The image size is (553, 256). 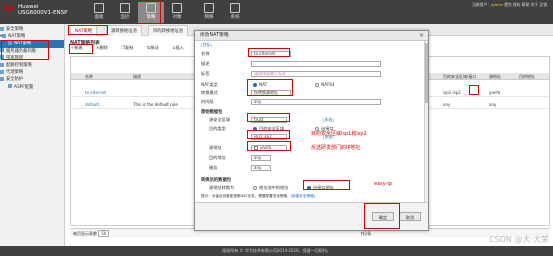 I want to click on tip-text: 提示：为保证设备能按照NAT业务，需要配置安全策略。[新建安全策略], so click(x=258, y=196).